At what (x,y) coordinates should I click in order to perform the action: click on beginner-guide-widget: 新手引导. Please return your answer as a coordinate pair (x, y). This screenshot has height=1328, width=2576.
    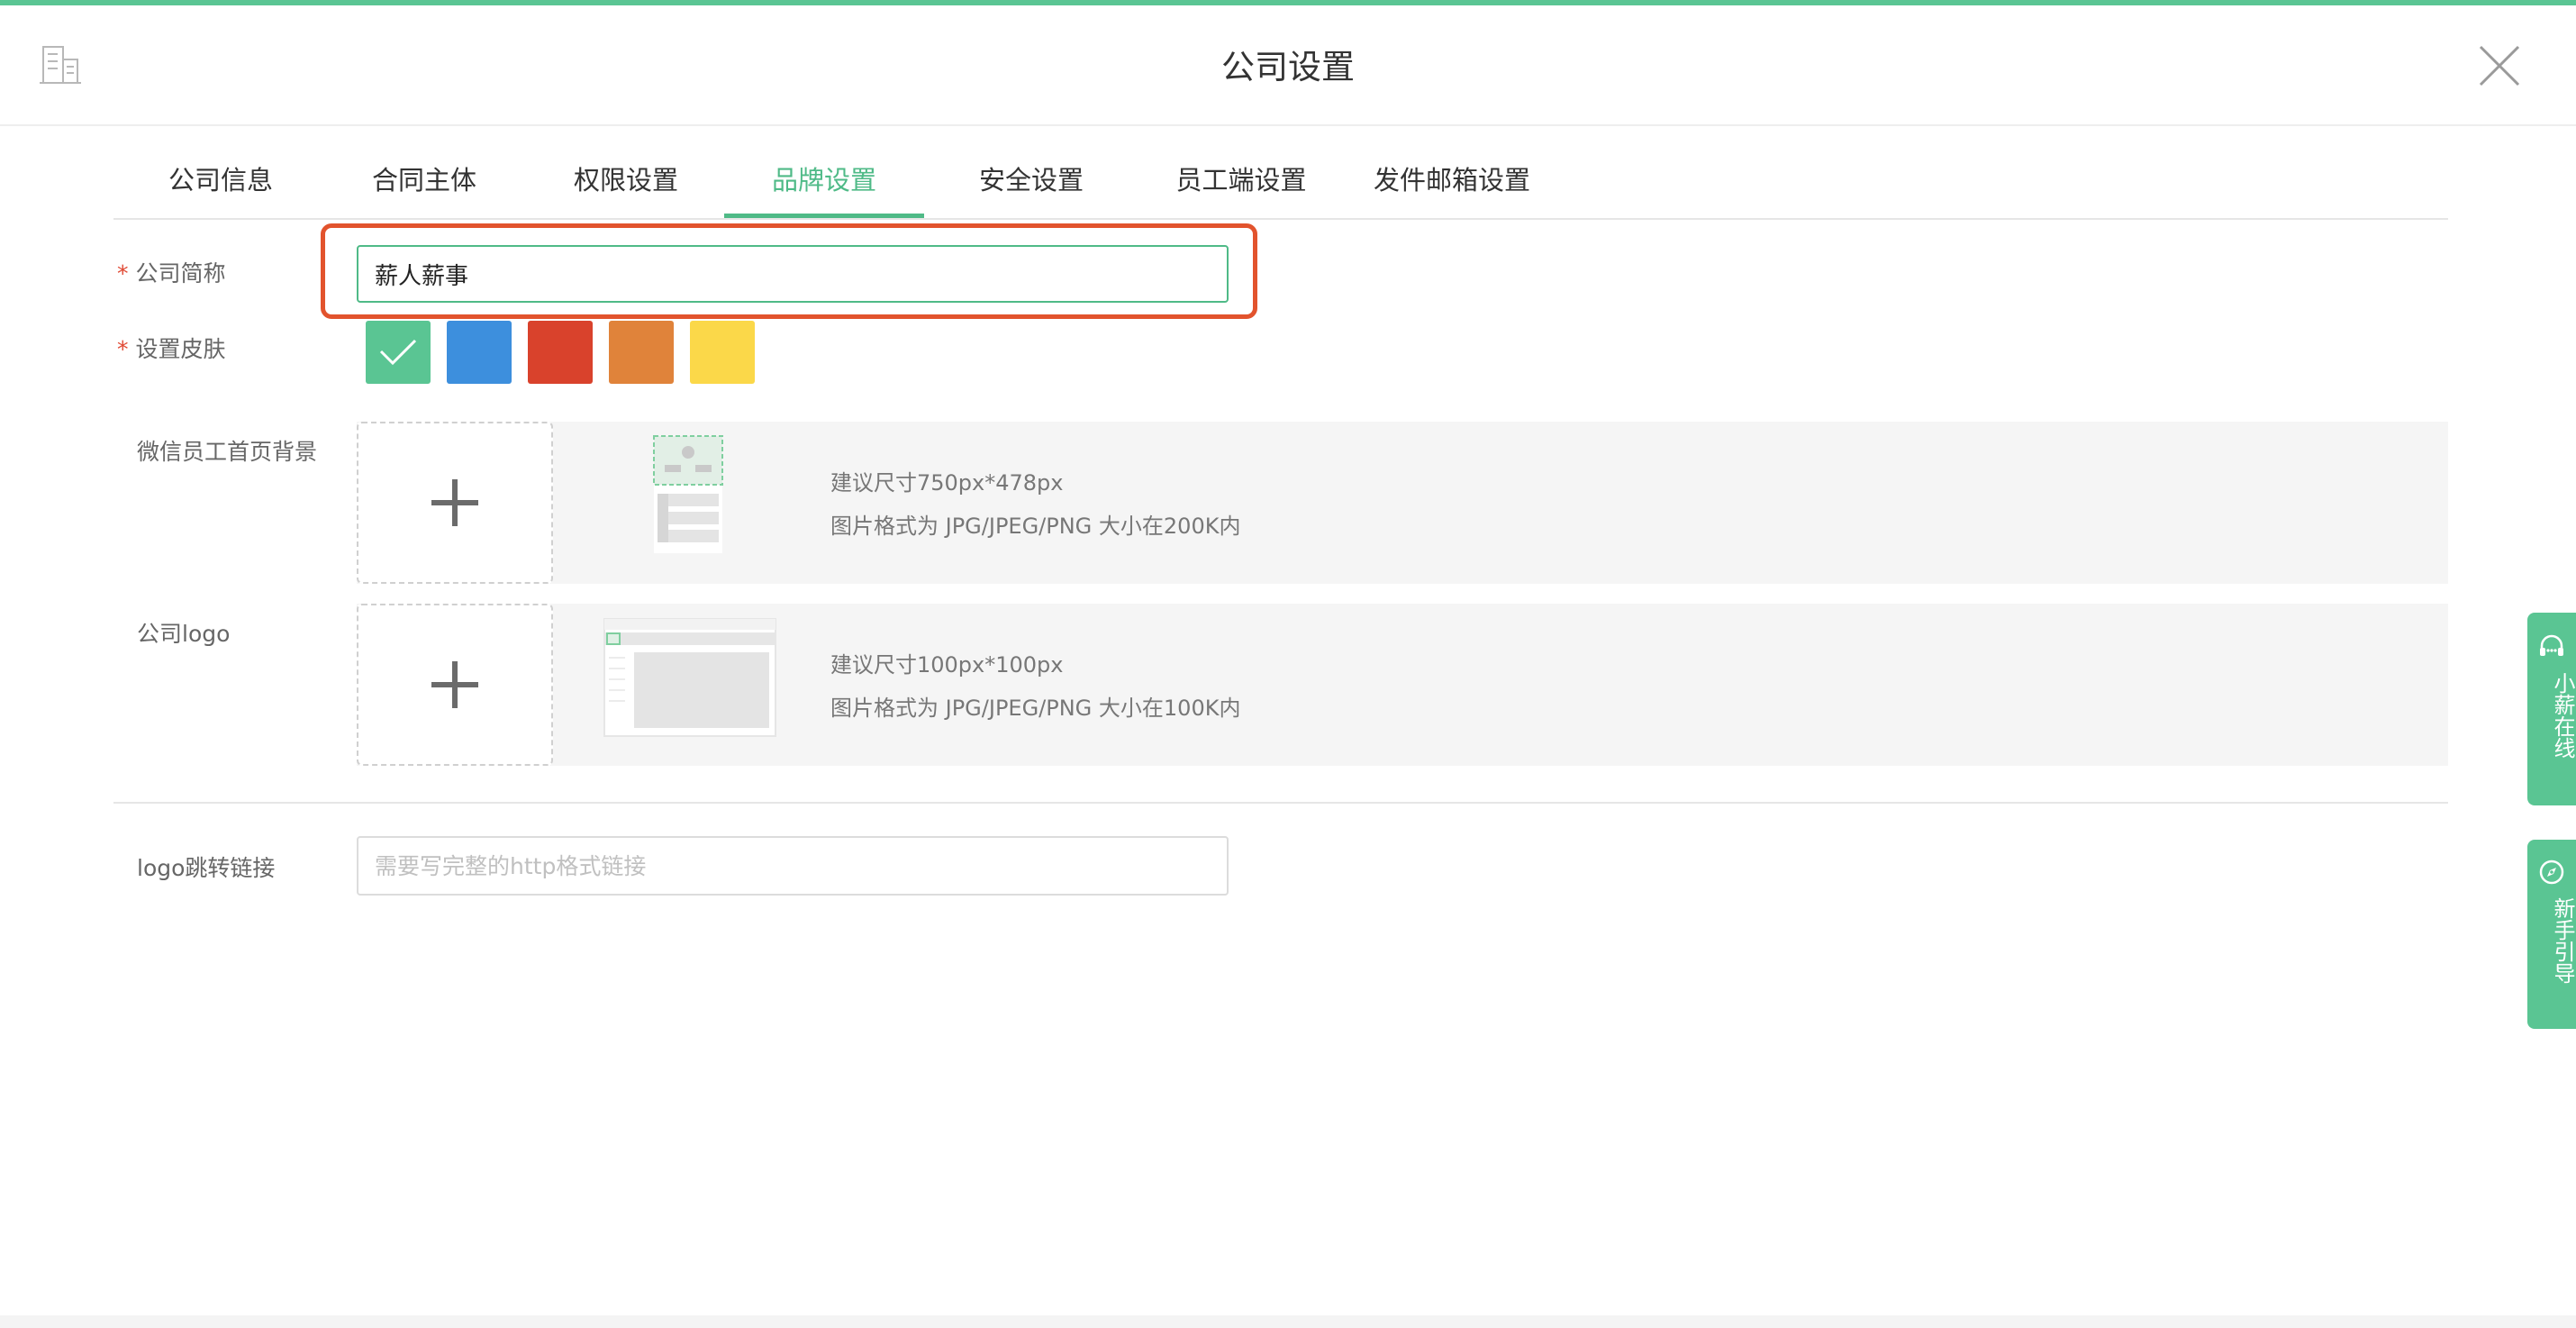
    Looking at the image, I should click on (2551, 935).